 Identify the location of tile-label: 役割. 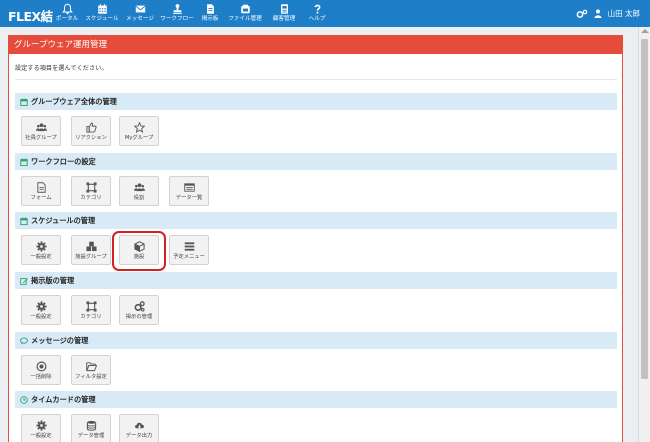
(139, 198).